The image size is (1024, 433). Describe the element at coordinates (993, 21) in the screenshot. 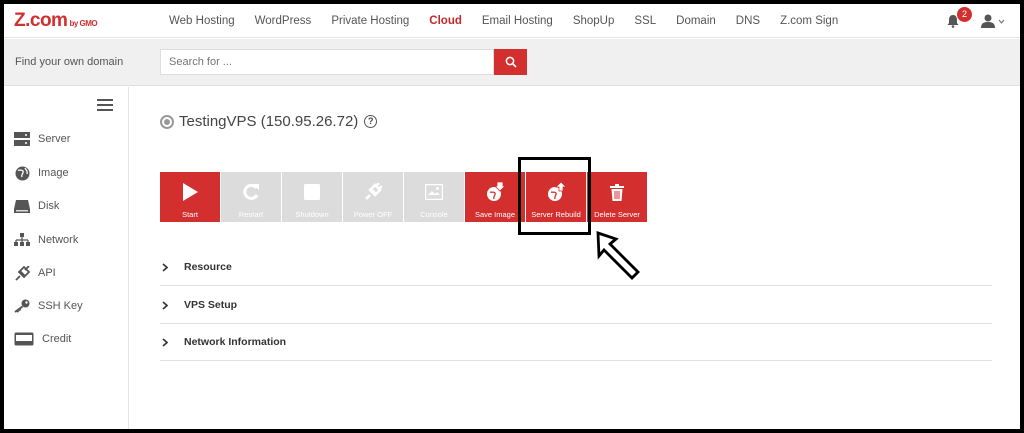

I see `user-icon` at that location.